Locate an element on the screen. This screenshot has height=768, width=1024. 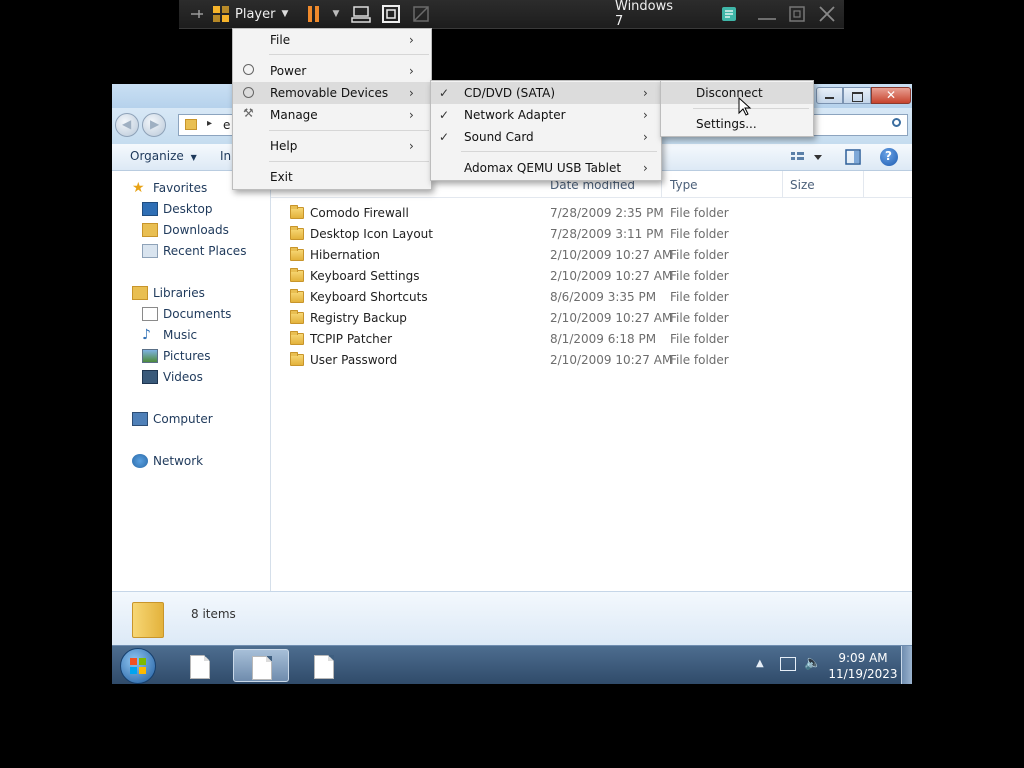
menu-item-manage: ⚒ Manage › is located at coordinates (332, 115).